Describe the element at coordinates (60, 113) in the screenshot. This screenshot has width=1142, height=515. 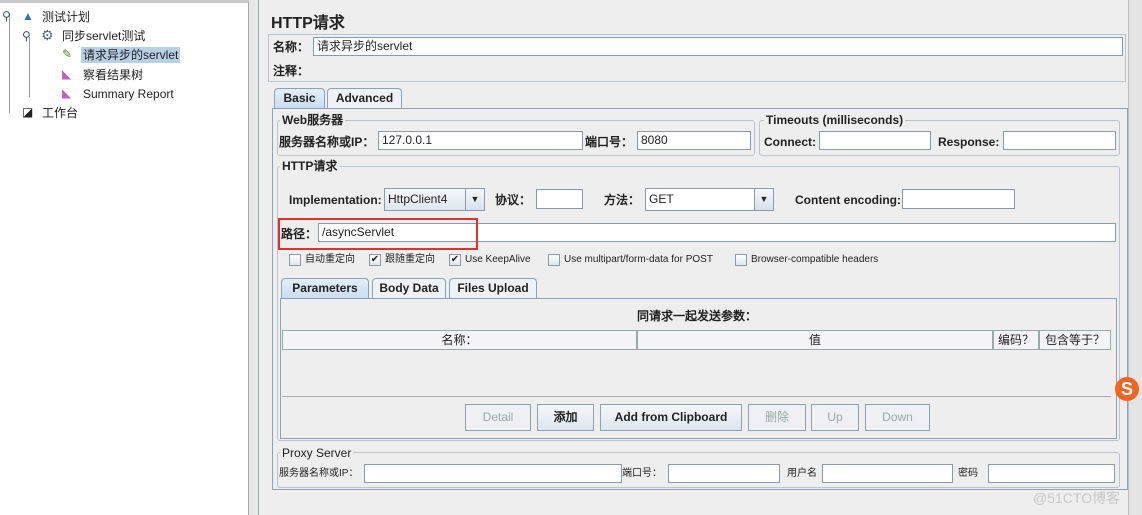
I see `tree-item-workbench: 工作台` at that location.